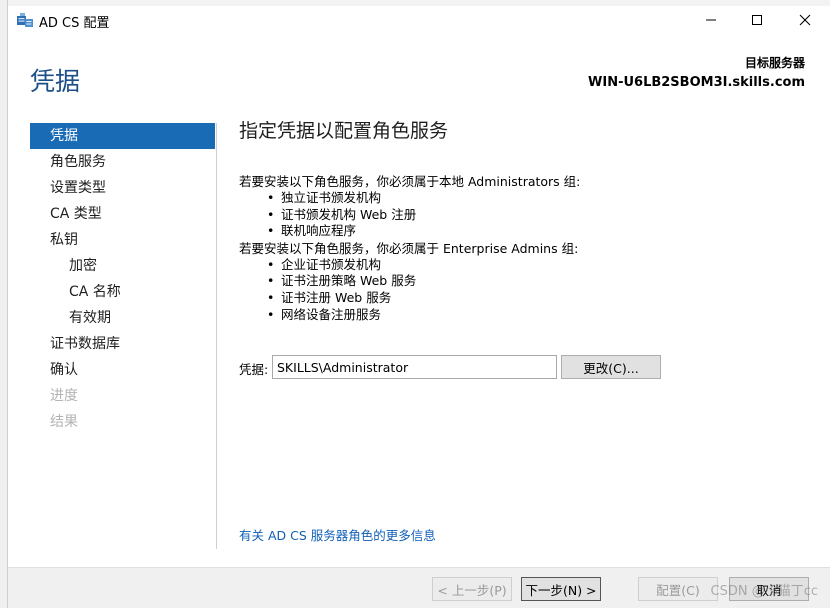 The height and width of the screenshot is (608, 830). I want to click on maximize-icon, so click(757, 20).